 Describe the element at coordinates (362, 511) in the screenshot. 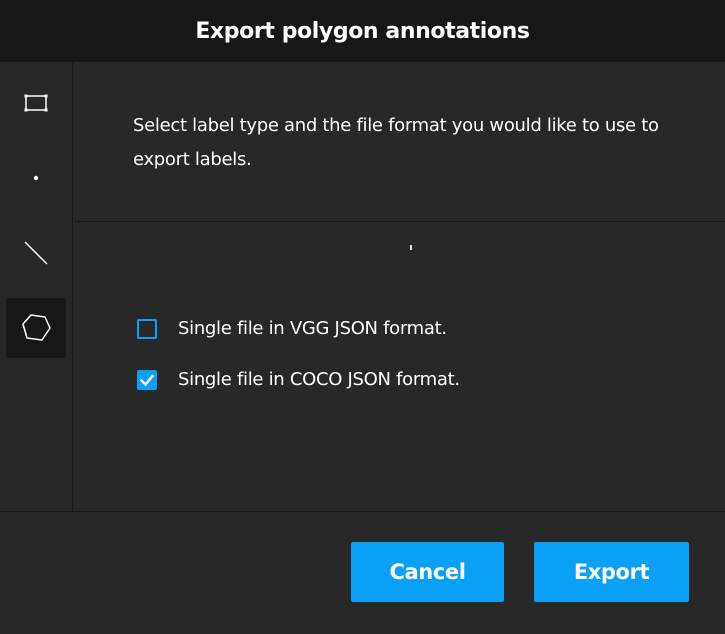

I see `footer-divider` at that location.